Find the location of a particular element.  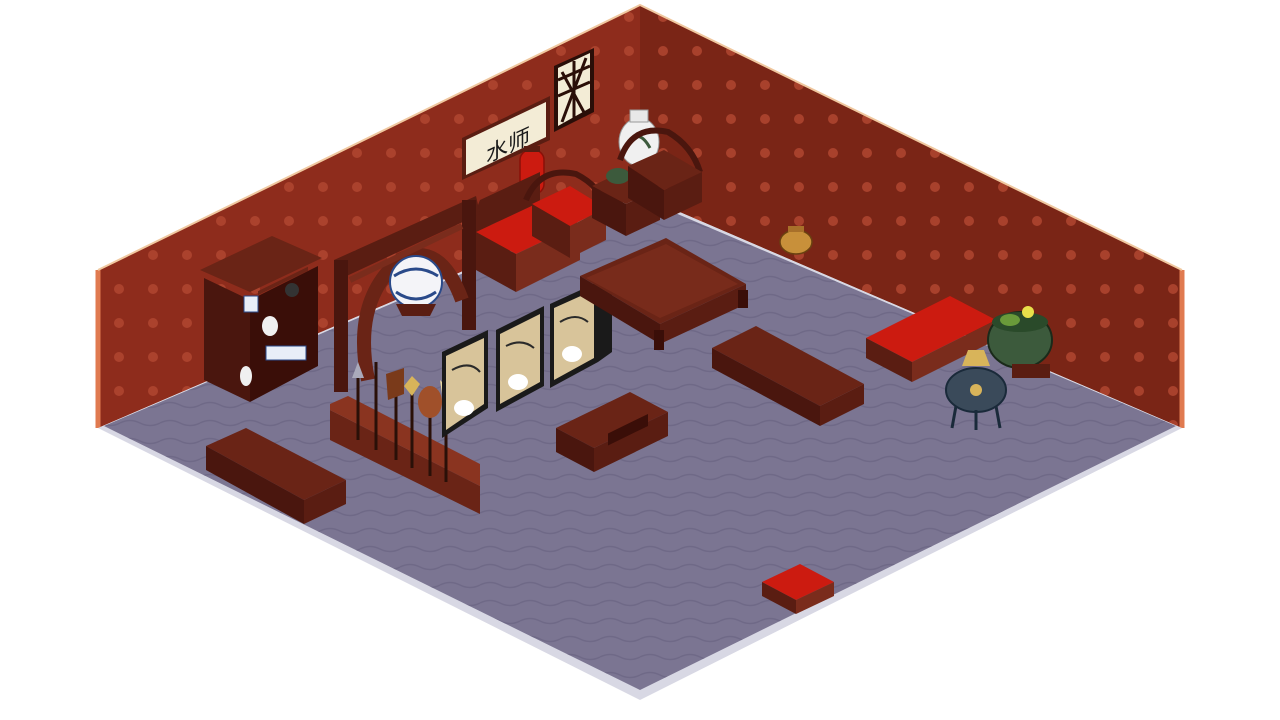

lotus-leaf-icon is located at coordinates (1010, 320).